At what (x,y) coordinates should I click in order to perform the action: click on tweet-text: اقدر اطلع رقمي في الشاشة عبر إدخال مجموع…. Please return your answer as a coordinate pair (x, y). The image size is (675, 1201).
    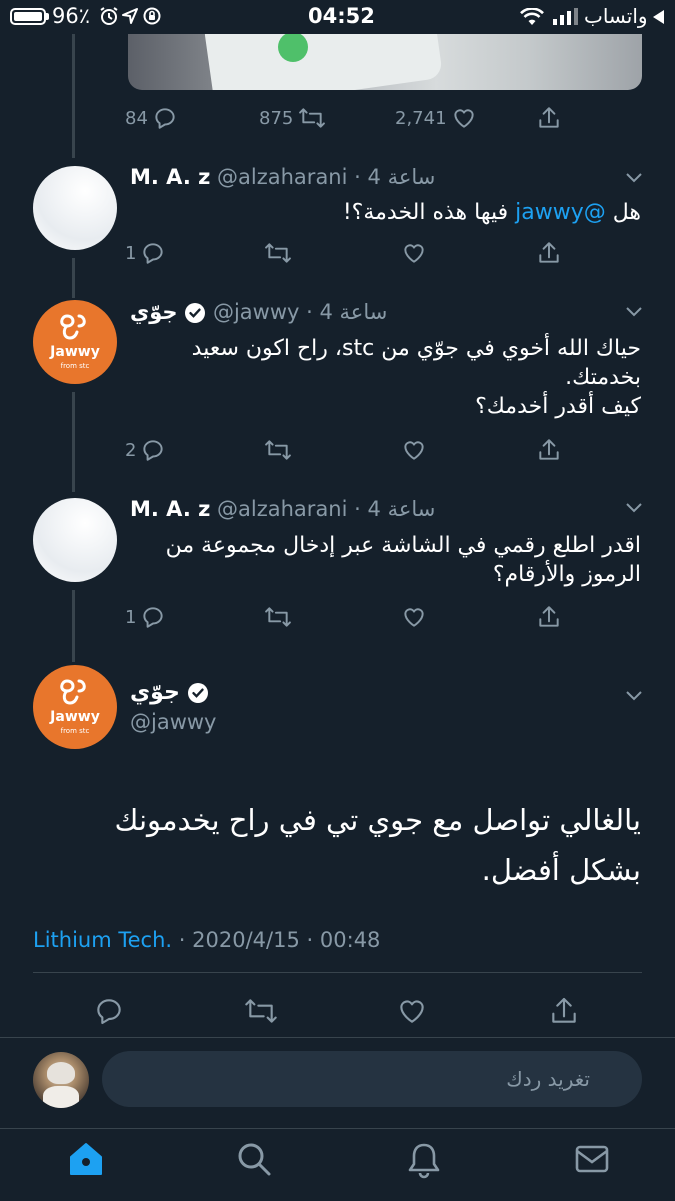
    Looking at the image, I should click on (403, 560).